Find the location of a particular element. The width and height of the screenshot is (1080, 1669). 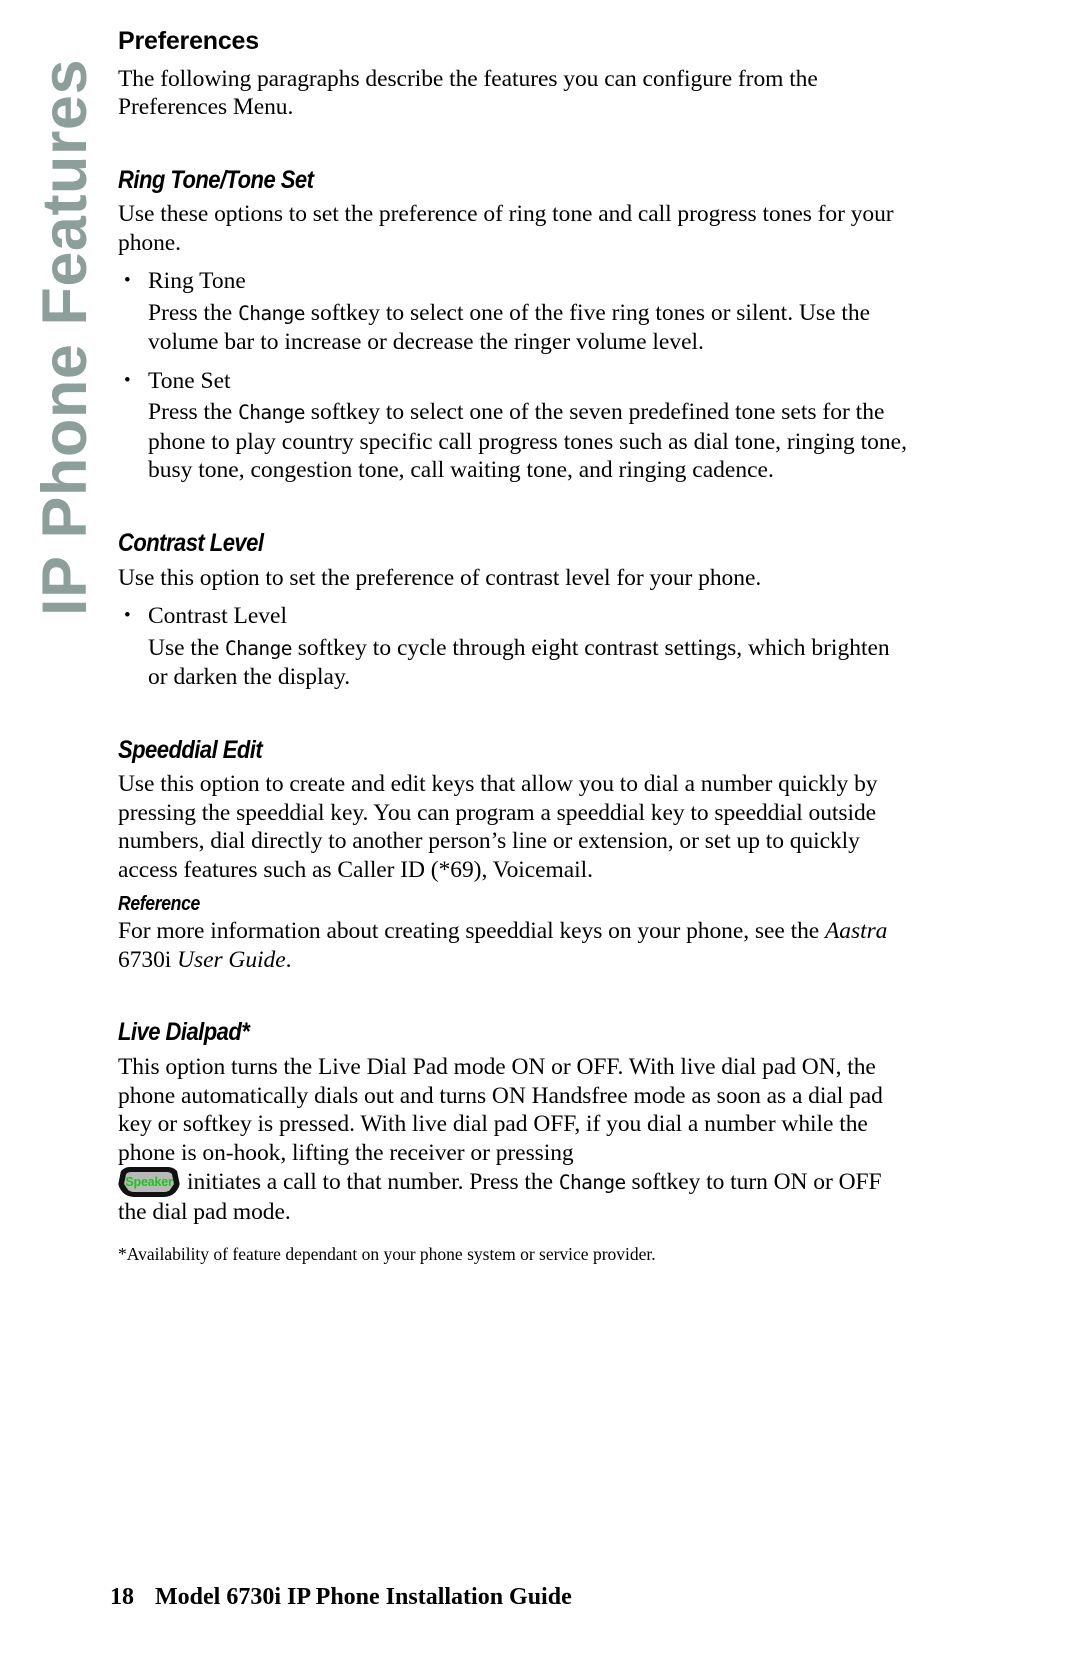

heading-contrast-level: Contrast Level is located at coordinates (191, 542).